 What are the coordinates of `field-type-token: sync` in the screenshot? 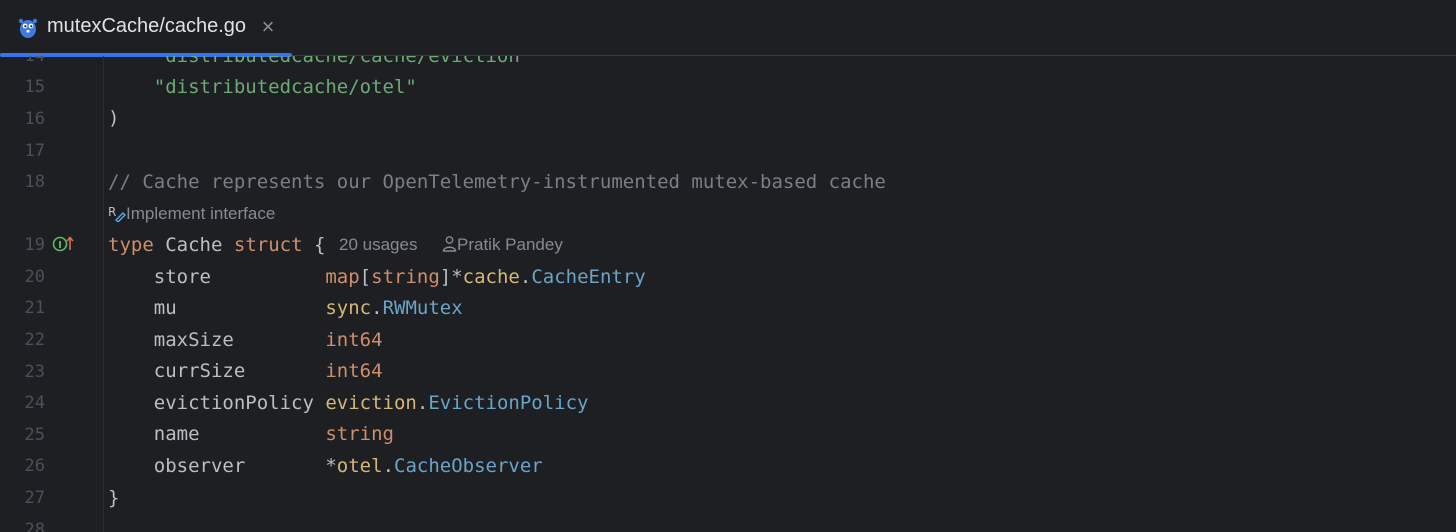 It's located at (348, 308).